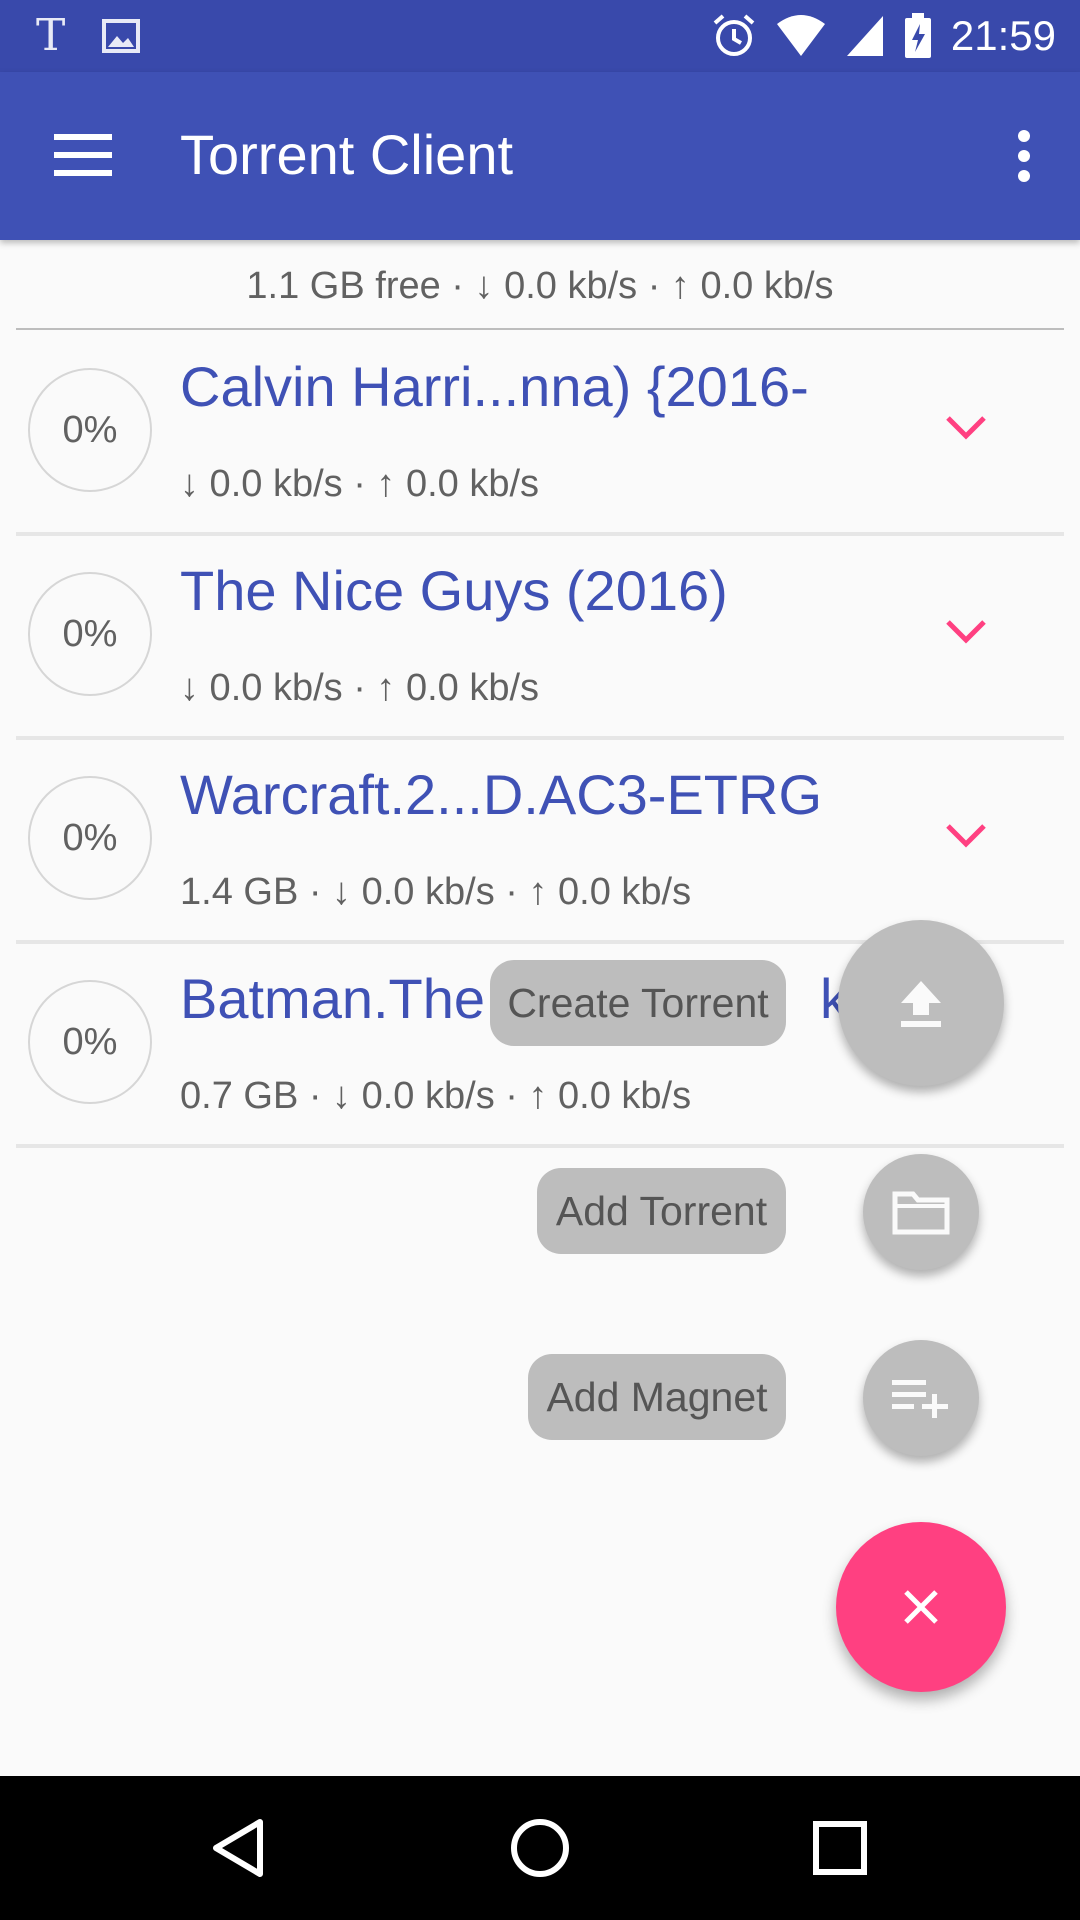 The image size is (1080, 1920). What do you see at coordinates (540, 1146) in the screenshot?
I see `divider` at bounding box center [540, 1146].